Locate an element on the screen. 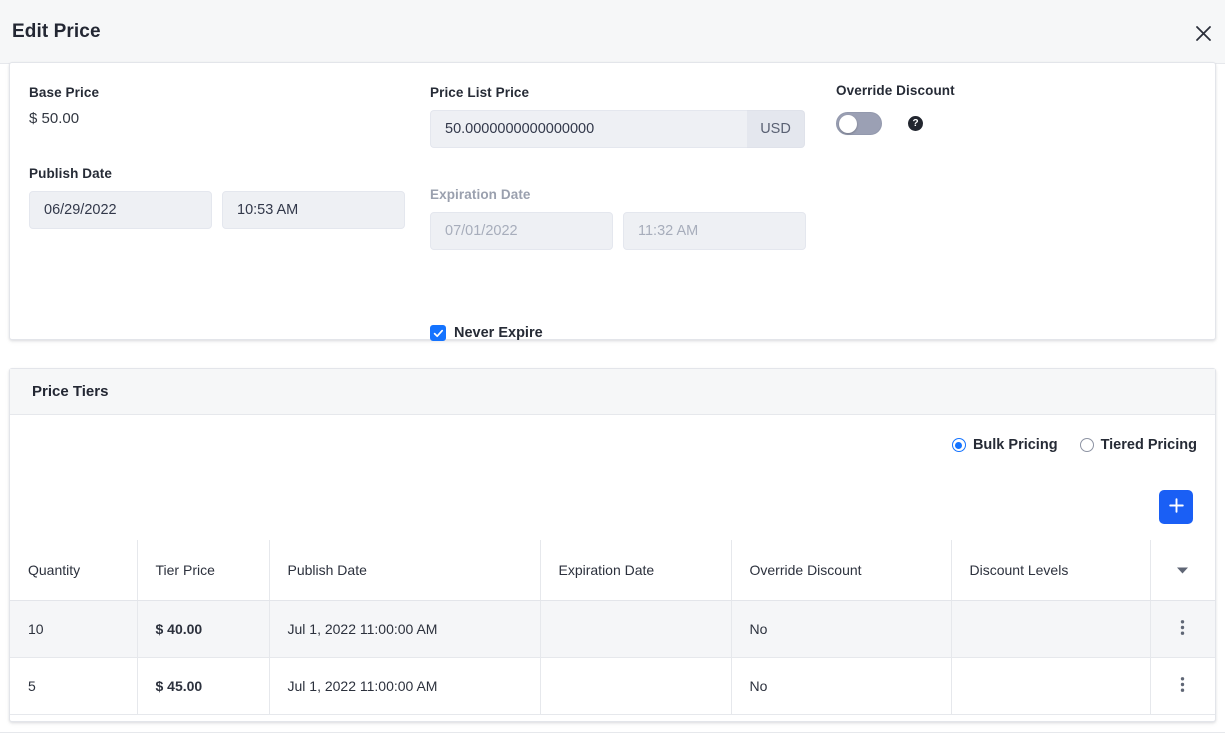  tiered-pricing-radio is located at coordinates (1086, 445).